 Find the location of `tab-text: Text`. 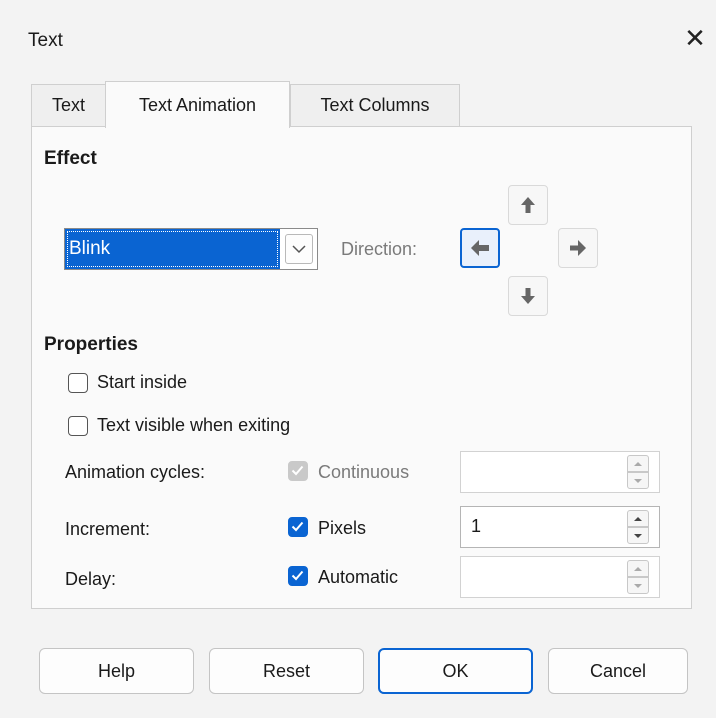

tab-text: Text is located at coordinates (68, 105).